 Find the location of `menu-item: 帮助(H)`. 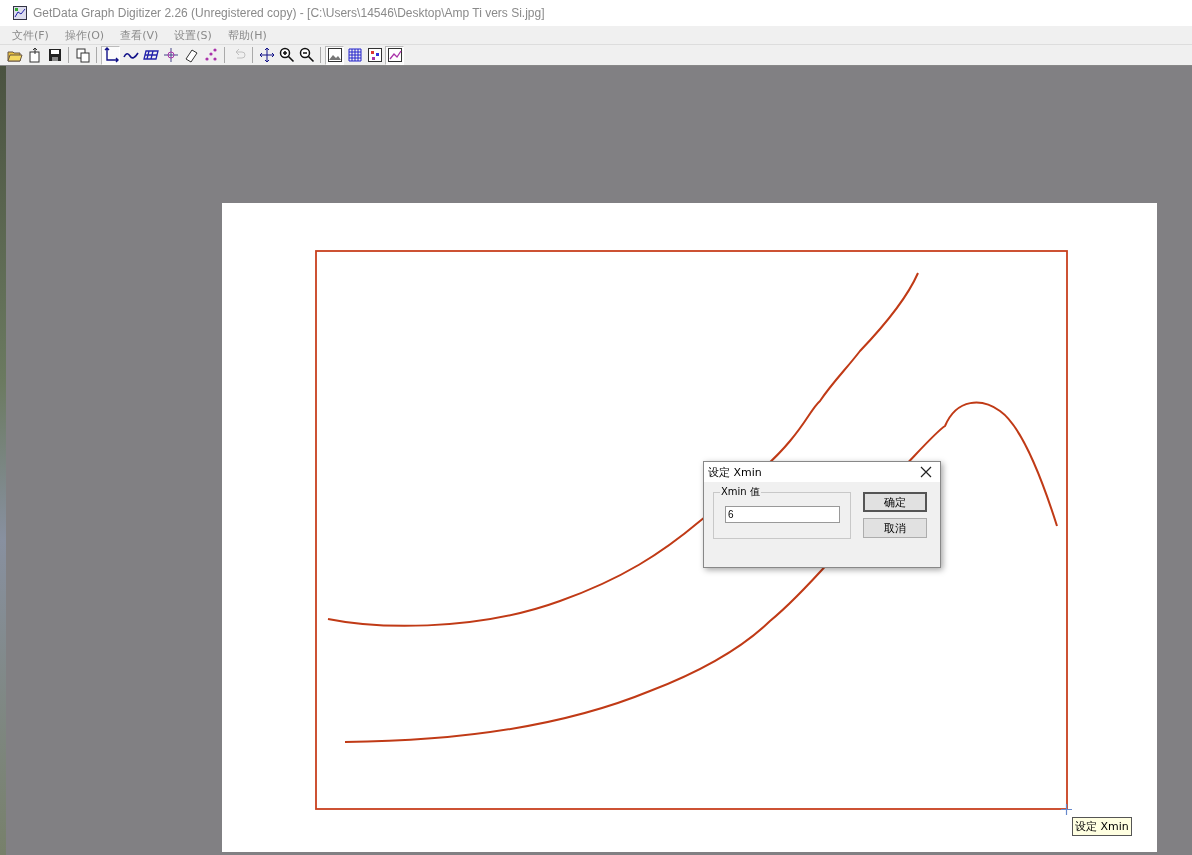

menu-item: 帮助(H) is located at coordinates (247, 35).